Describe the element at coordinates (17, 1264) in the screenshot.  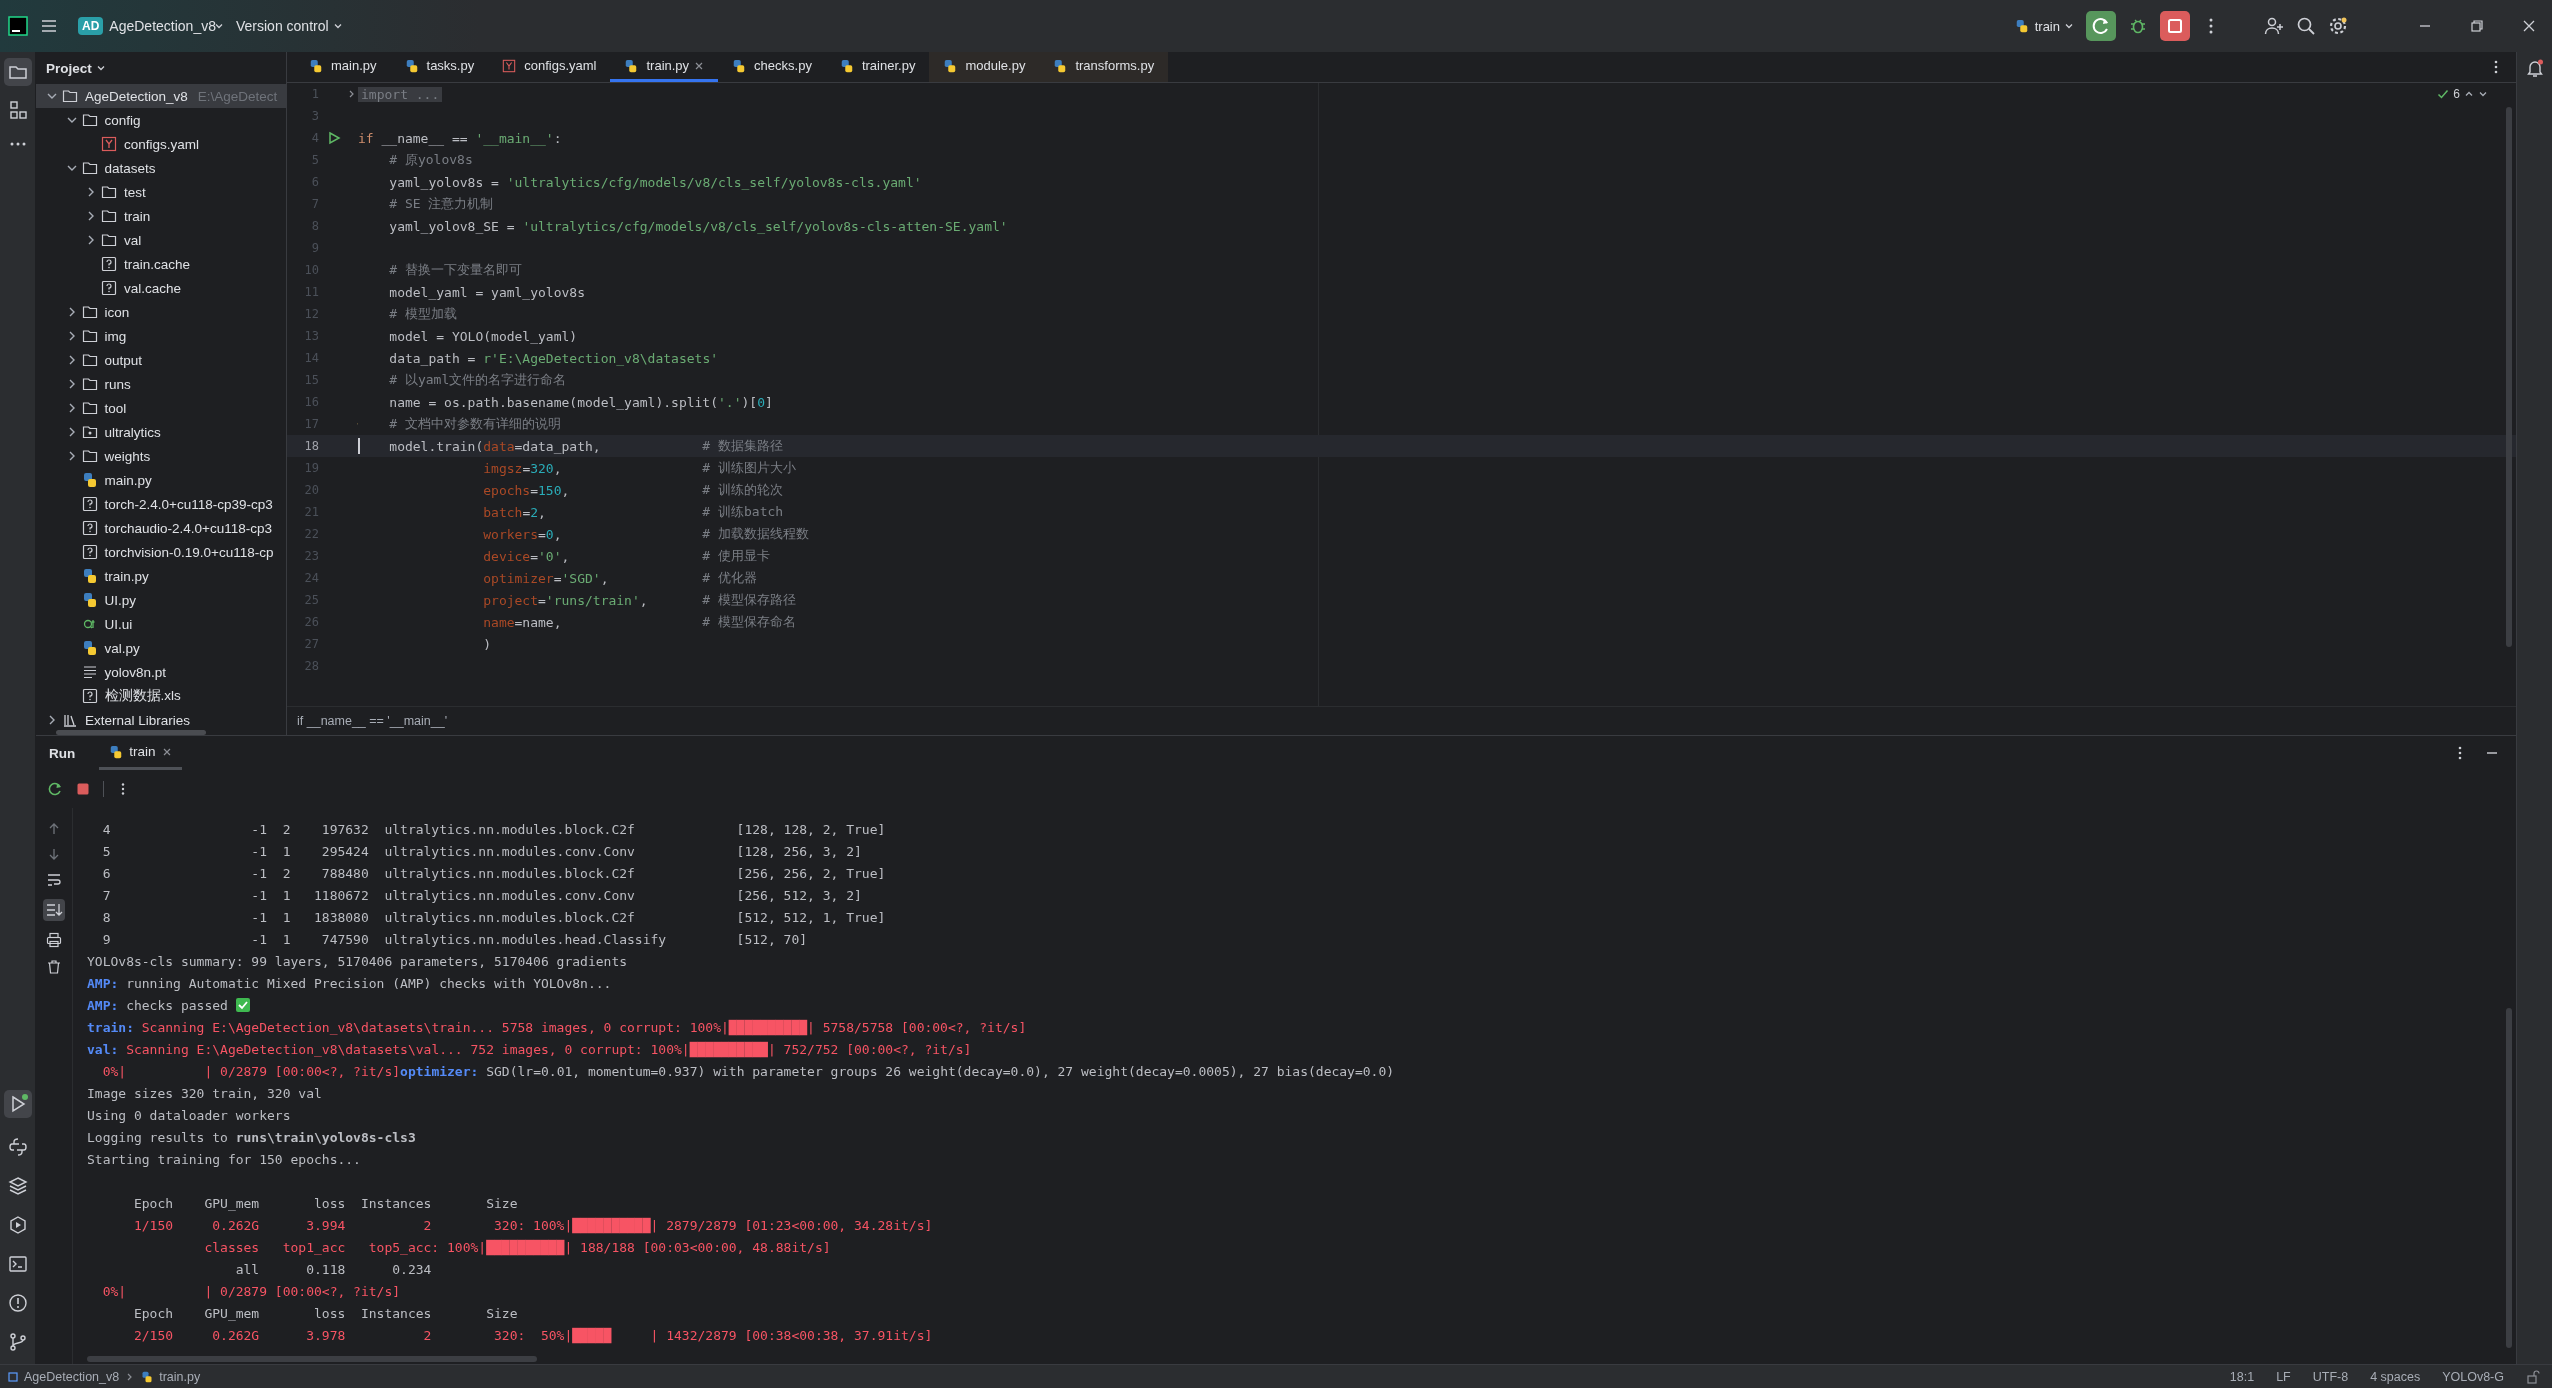
I see `terminal-icon` at that location.